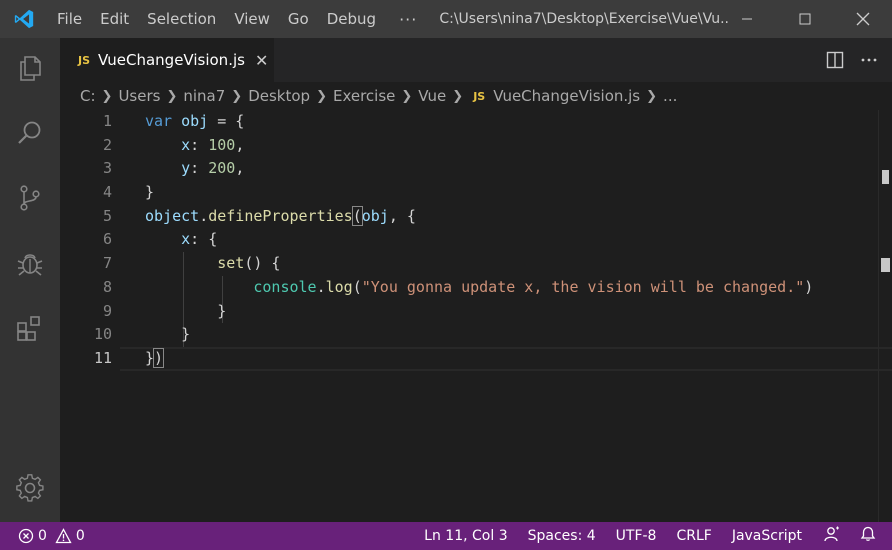  I want to click on close-icon, so click(863, 19).